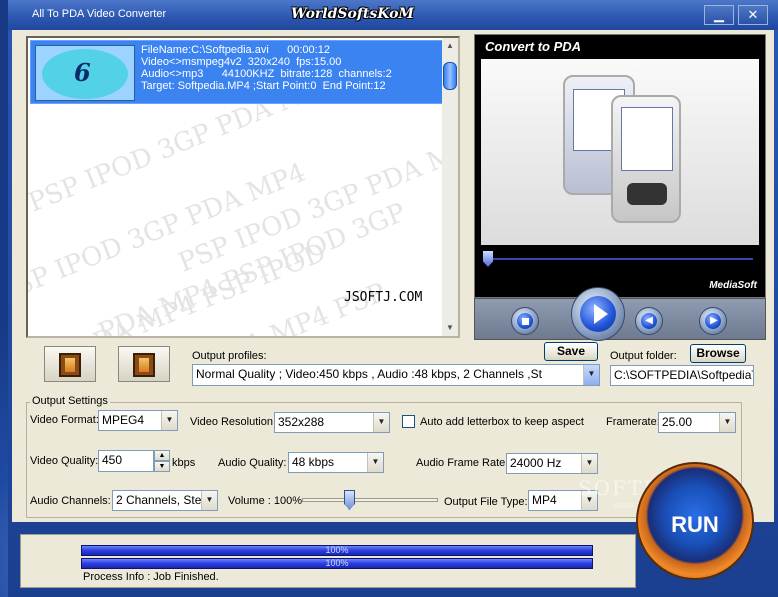  Describe the element at coordinates (184, 463) in the screenshot. I see `video-quality-unit: kbps` at that location.